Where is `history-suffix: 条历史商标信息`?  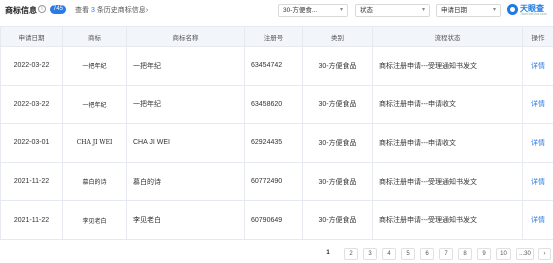
history-suffix: 条历史商标信息 is located at coordinates (121, 10).